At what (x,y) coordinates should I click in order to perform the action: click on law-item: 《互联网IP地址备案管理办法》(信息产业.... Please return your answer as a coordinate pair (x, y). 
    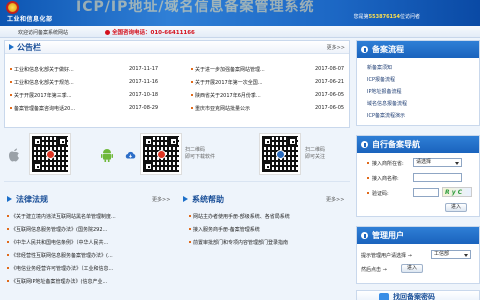
    Looking at the image, I should click on (57, 281).